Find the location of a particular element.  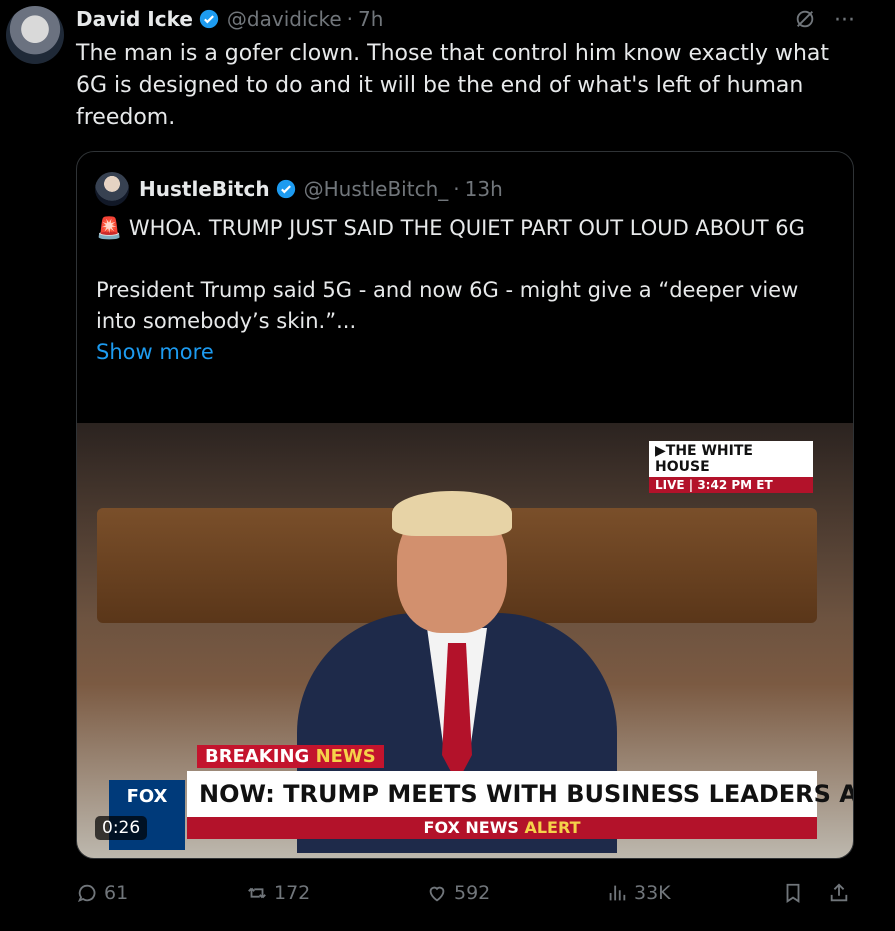

quoted-time: 13h is located at coordinates (484, 189).